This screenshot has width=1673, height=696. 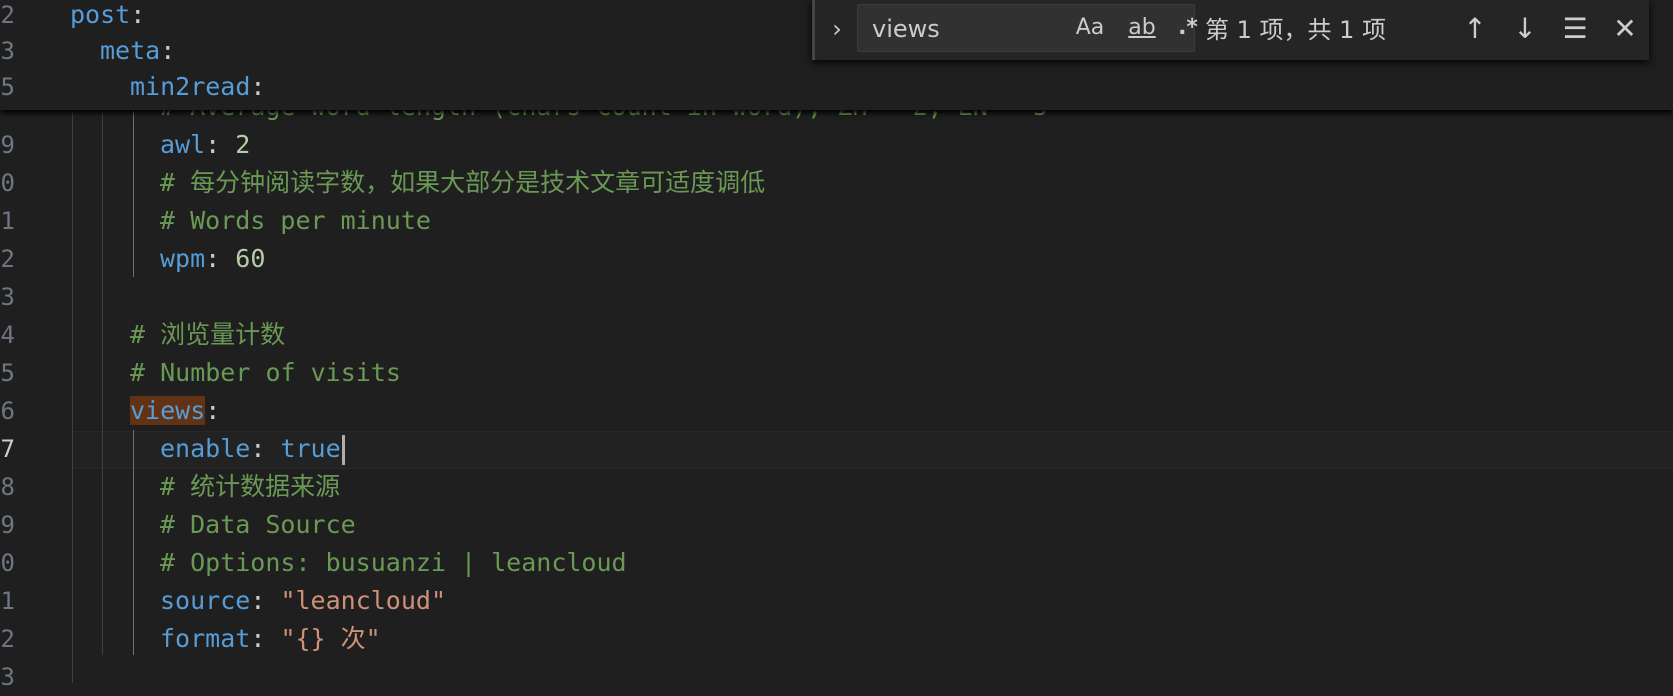 I want to click on line-number: 85, so click(x=7, y=373).